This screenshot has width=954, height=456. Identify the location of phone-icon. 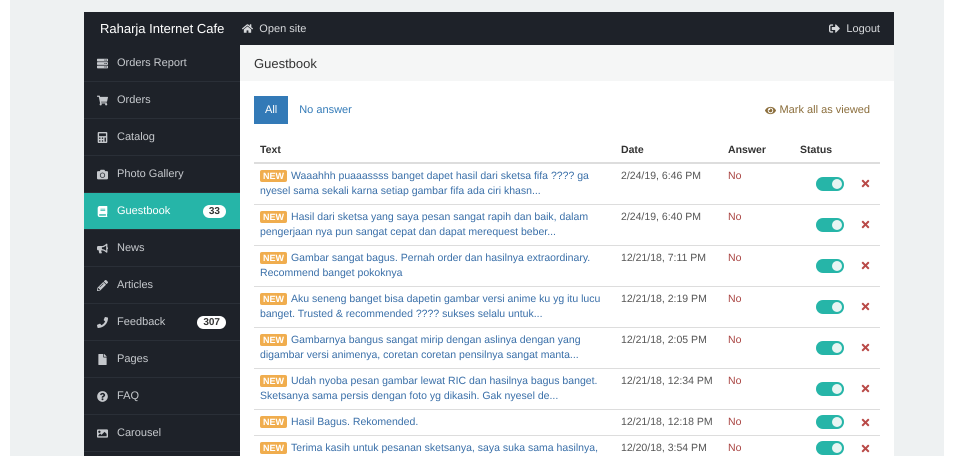
(102, 322).